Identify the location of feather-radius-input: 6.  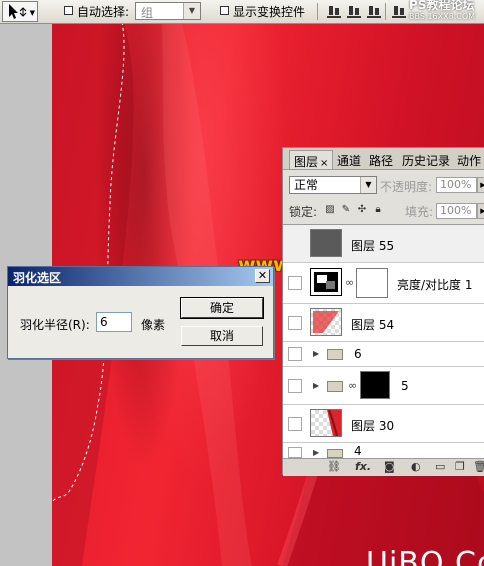
(114, 322).